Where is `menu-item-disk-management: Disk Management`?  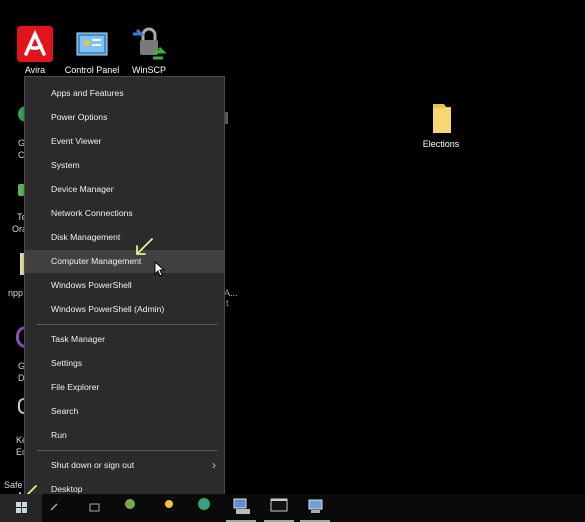 menu-item-disk-management: Disk Management is located at coordinates (124, 237).